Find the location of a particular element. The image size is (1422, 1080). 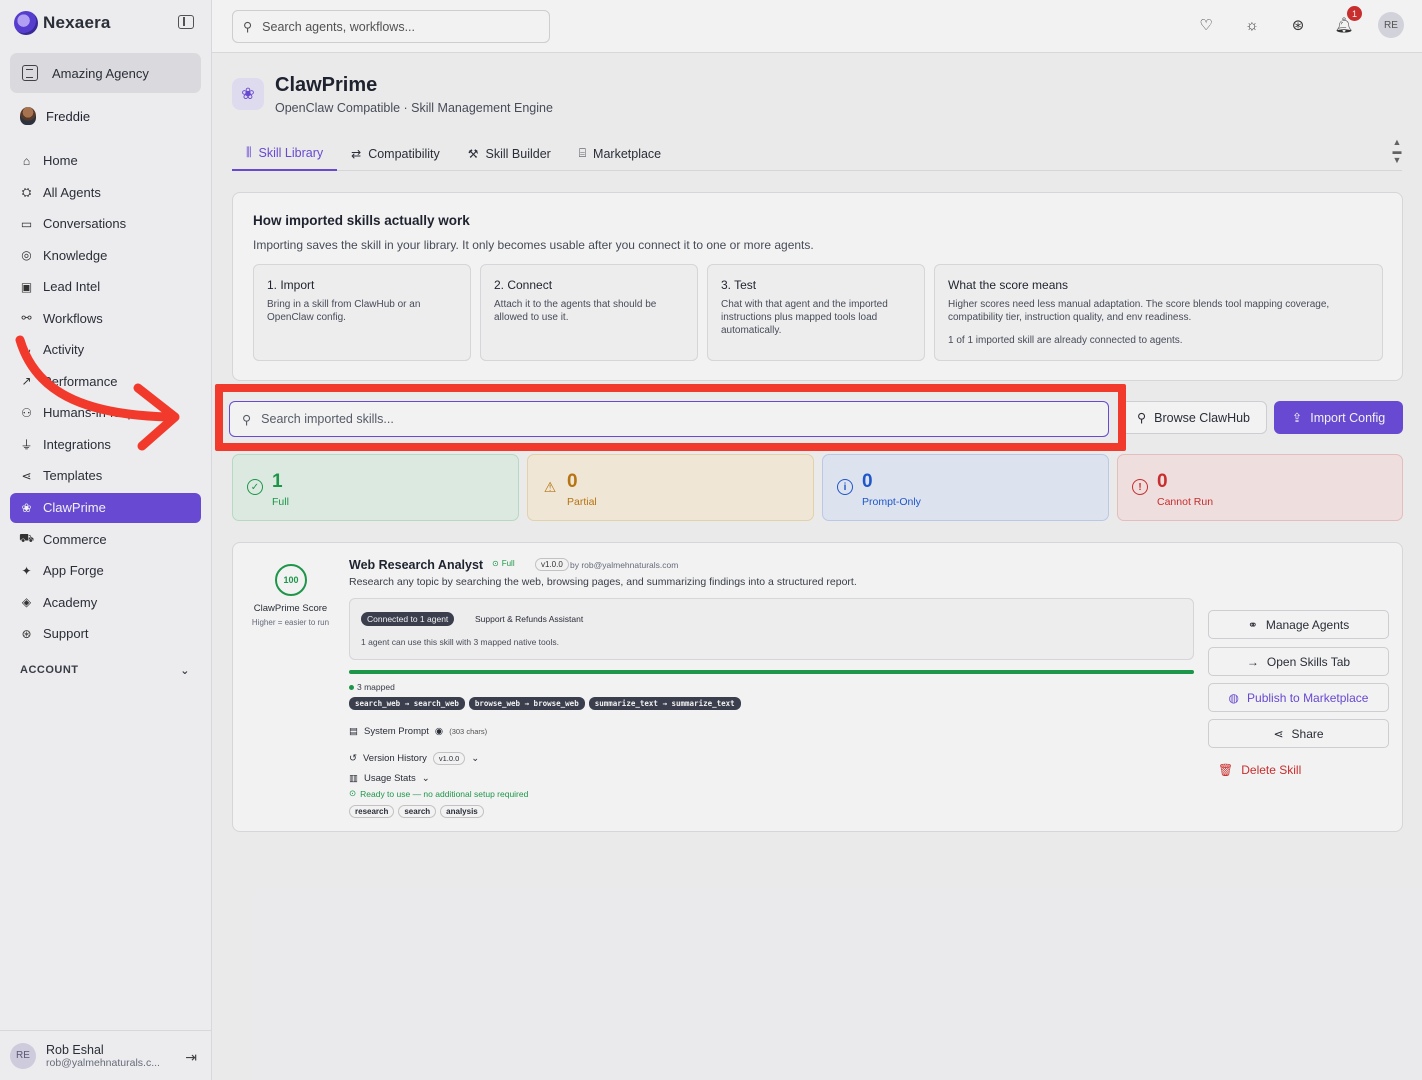

sidebar-collapse-icon is located at coordinates (186, 22).